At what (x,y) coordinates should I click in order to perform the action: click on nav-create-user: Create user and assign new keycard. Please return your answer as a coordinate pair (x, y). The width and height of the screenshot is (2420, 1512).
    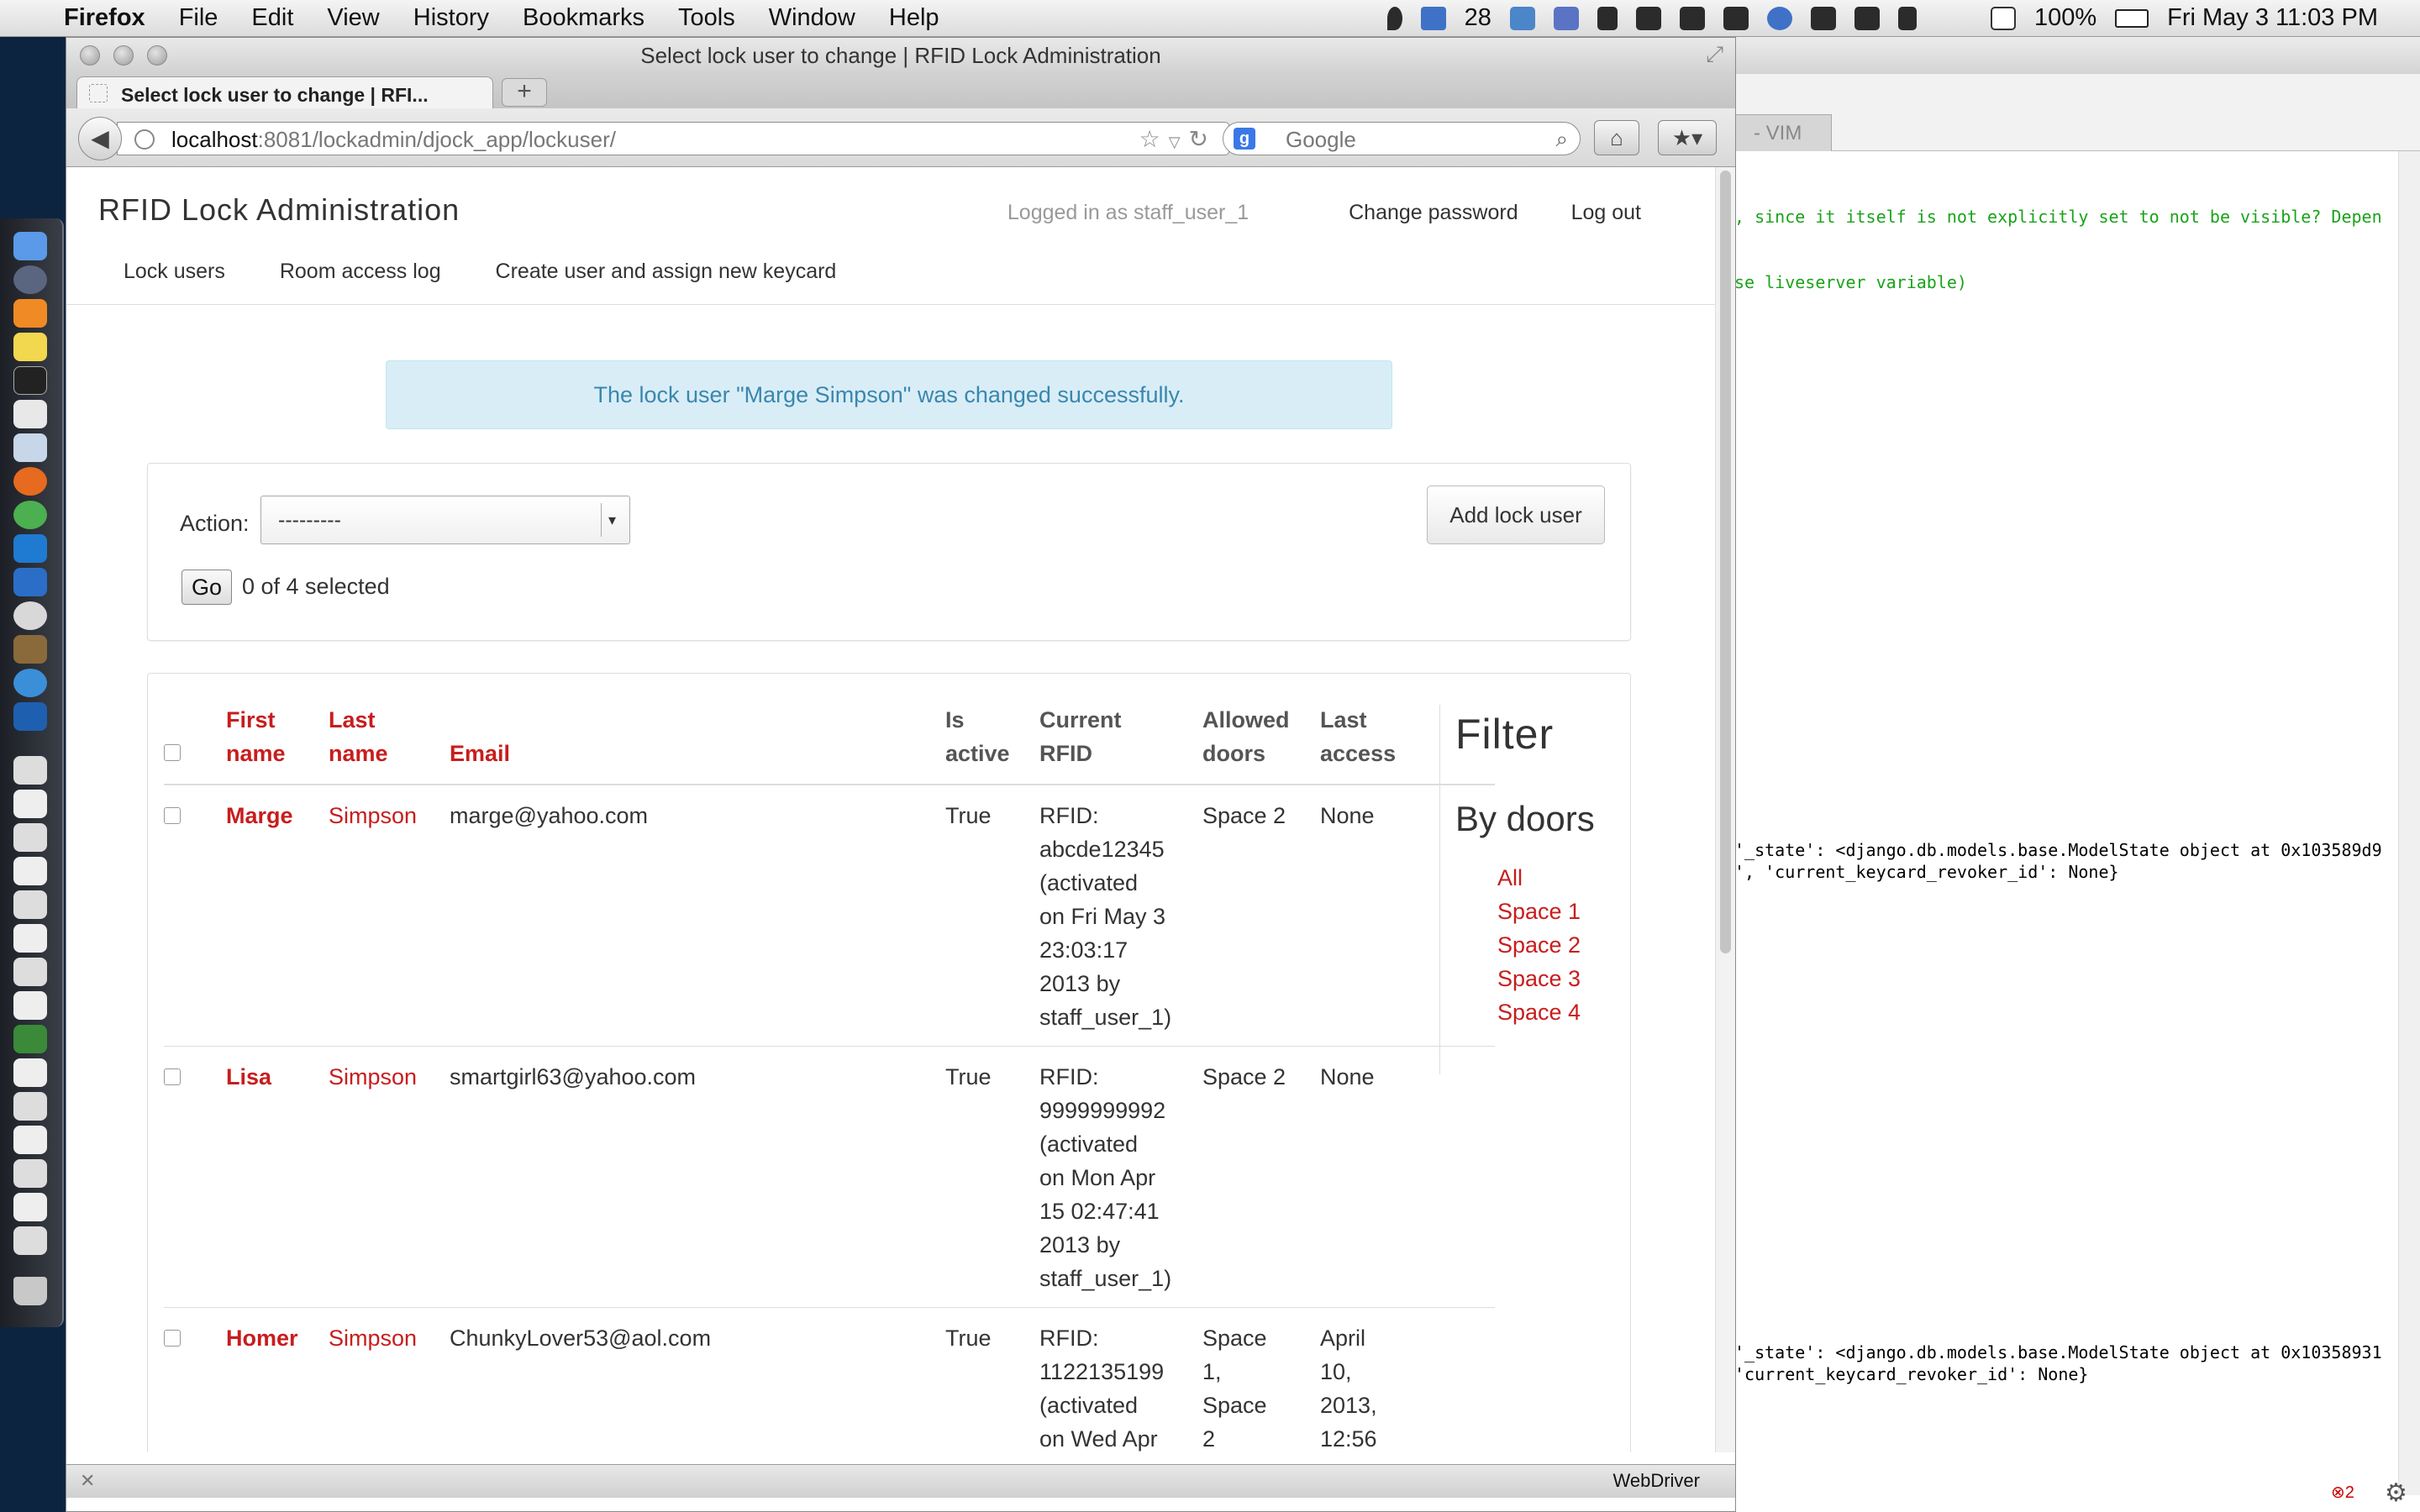
    Looking at the image, I should click on (666, 271).